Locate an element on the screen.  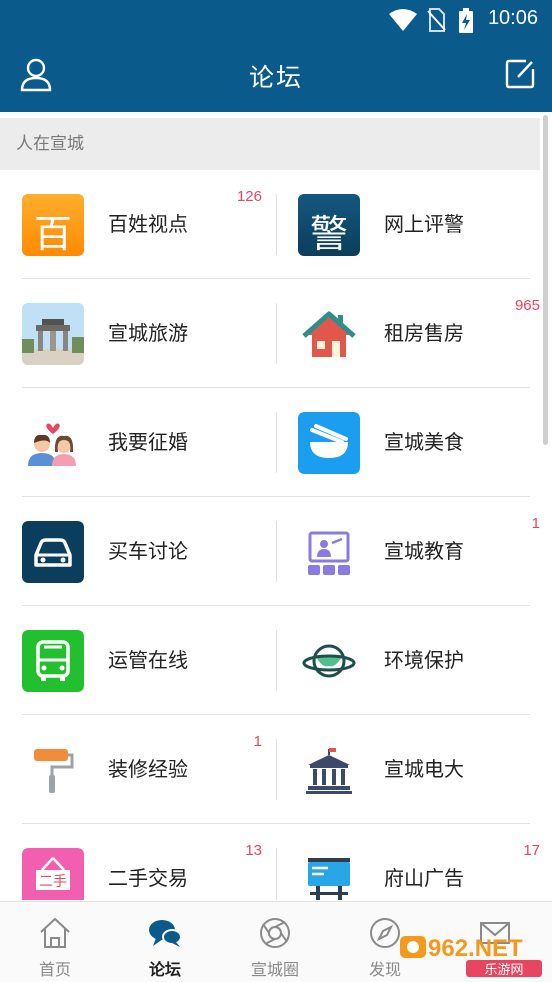
forum-item-label: 宣城电大 is located at coordinates (424, 769).